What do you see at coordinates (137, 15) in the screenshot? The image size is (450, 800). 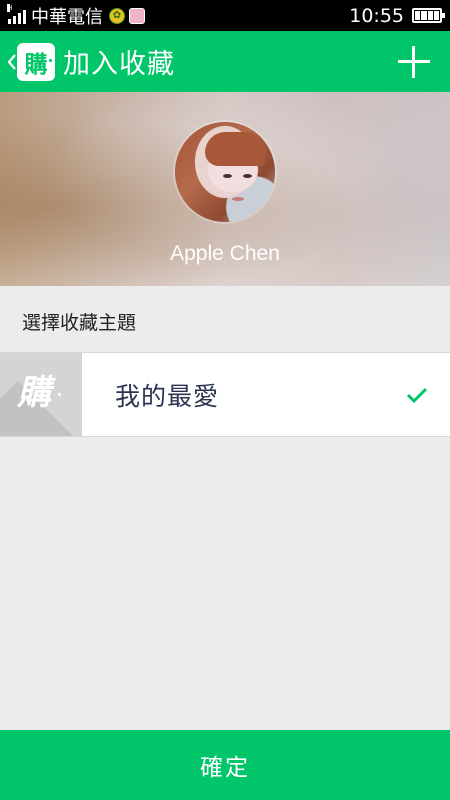 I see `message-notification-icon` at bounding box center [137, 15].